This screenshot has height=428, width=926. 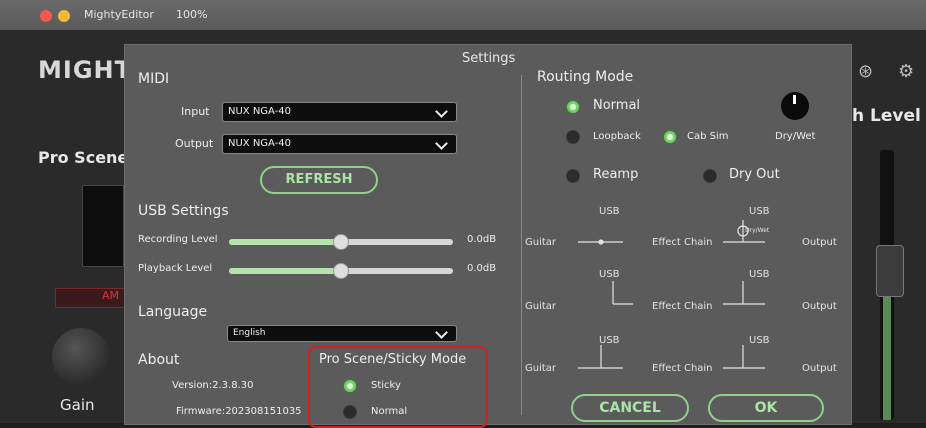 I want to click on route-usb-3a: USB, so click(x=609, y=340).